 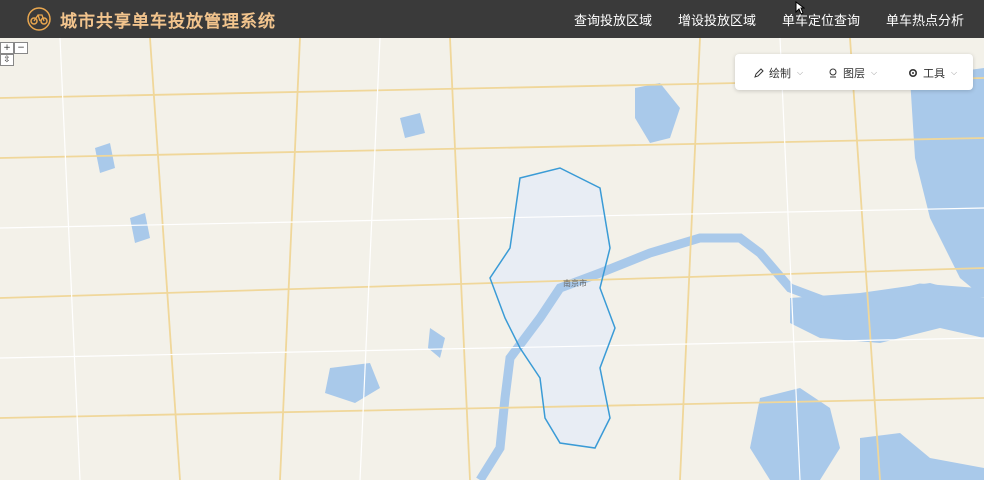 What do you see at coordinates (39, 19) in the screenshot?
I see `bicycle-icon` at bounding box center [39, 19].